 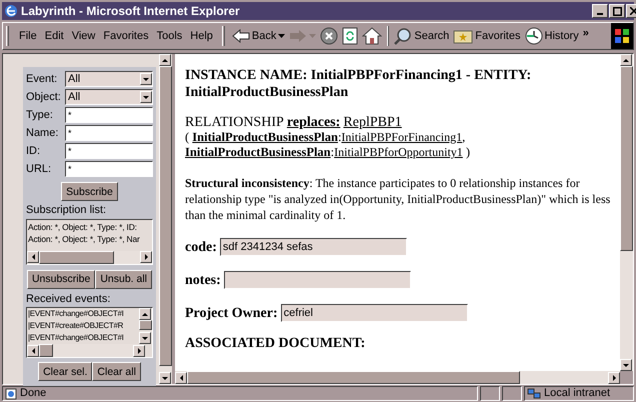 What do you see at coordinates (234, 122) in the screenshot?
I see `relationship-label: RELATIONSHIP` at bounding box center [234, 122].